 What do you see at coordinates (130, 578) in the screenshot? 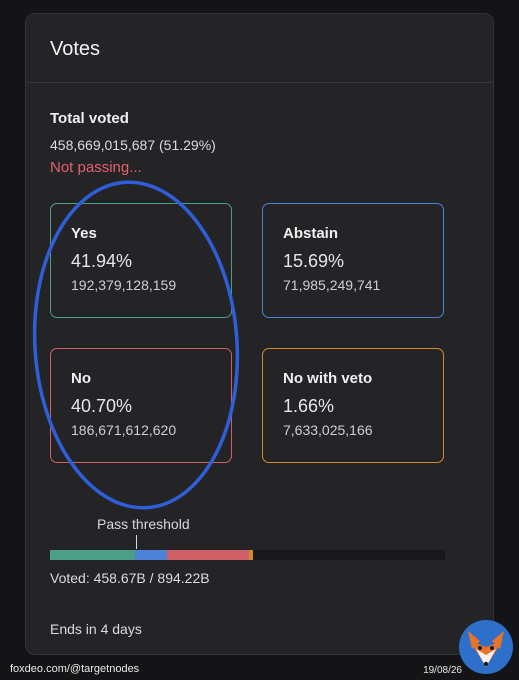
I see `voted-amount-text: Voted: 458.67B / 894.22B` at bounding box center [130, 578].